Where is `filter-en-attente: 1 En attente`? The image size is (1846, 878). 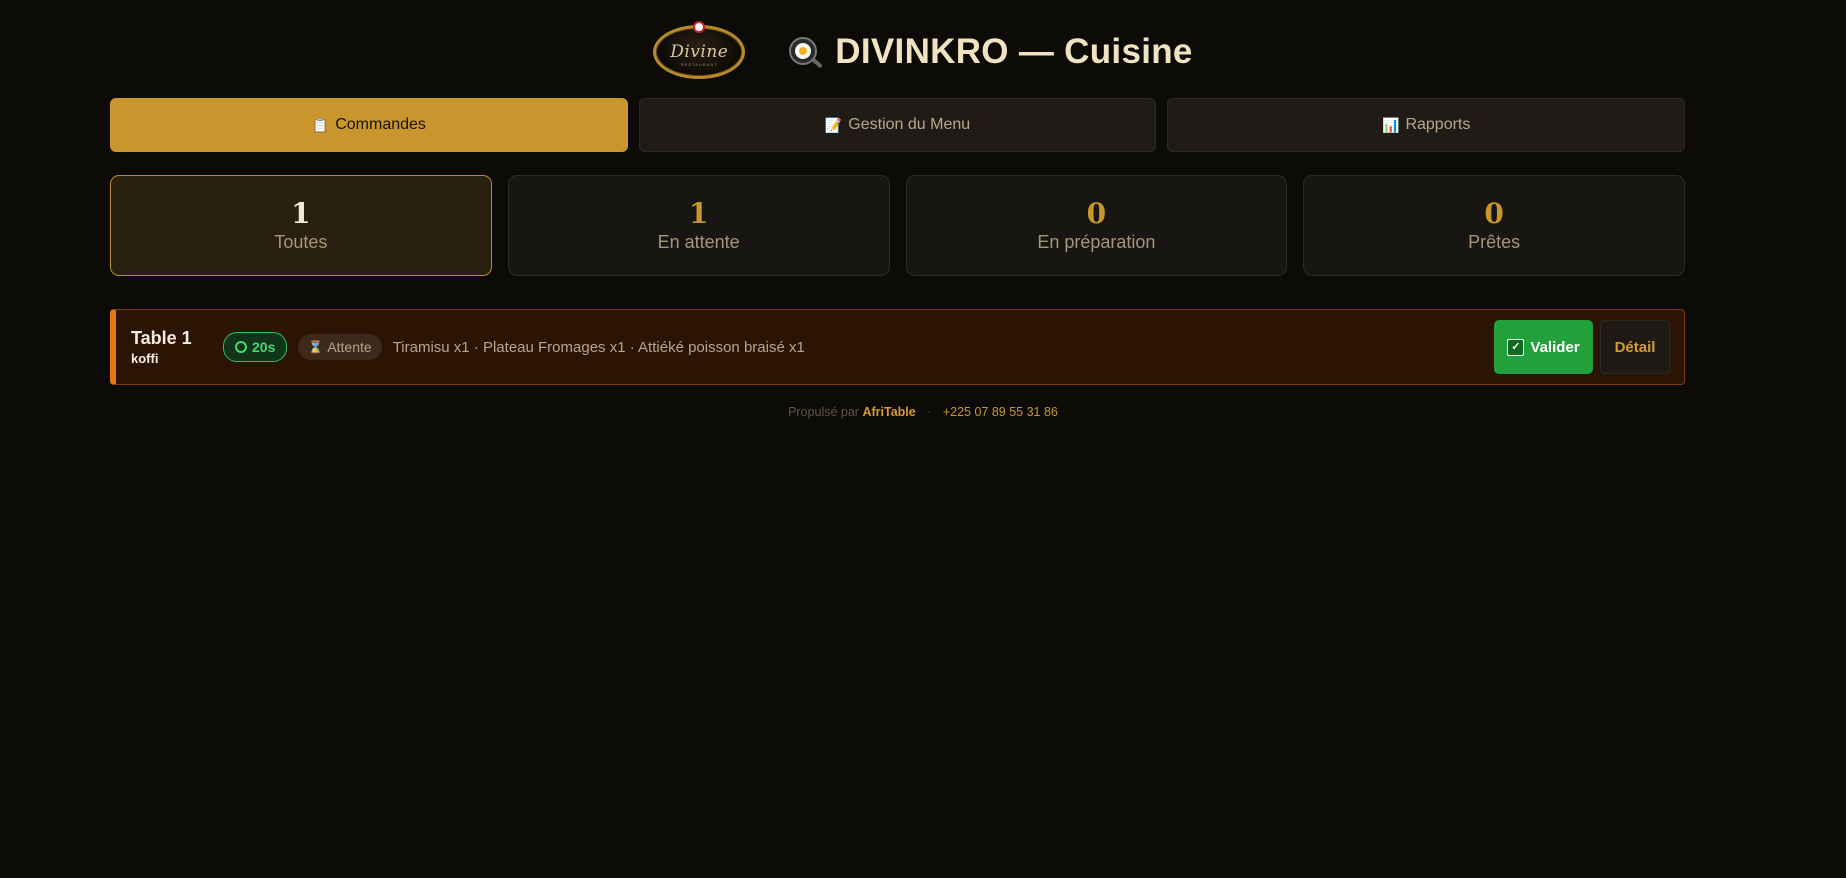 filter-en-attente: 1 En attente is located at coordinates (698, 225).